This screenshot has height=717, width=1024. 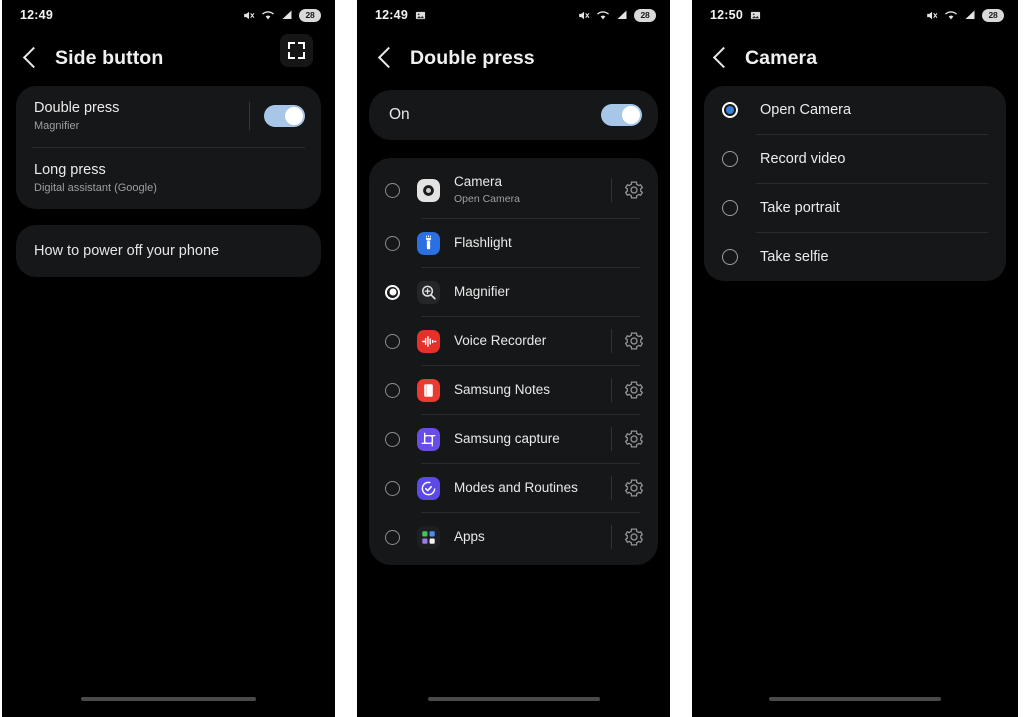 I want to click on app-row-voice-recorder: Voice Recorder, so click(x=513, y=341).